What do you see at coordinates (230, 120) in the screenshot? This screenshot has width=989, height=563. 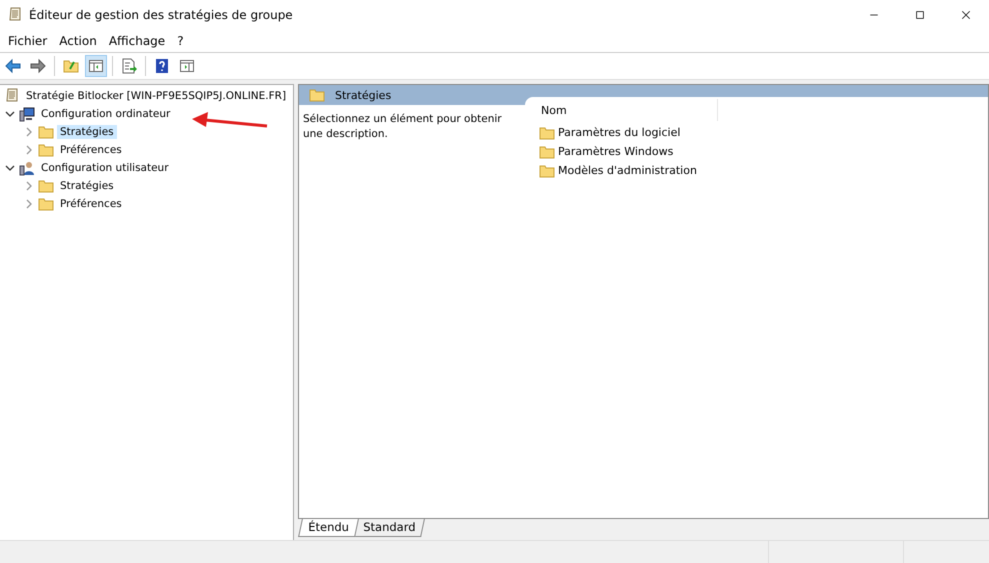 I see `arrow-icon` at bounding box center [230, 120].